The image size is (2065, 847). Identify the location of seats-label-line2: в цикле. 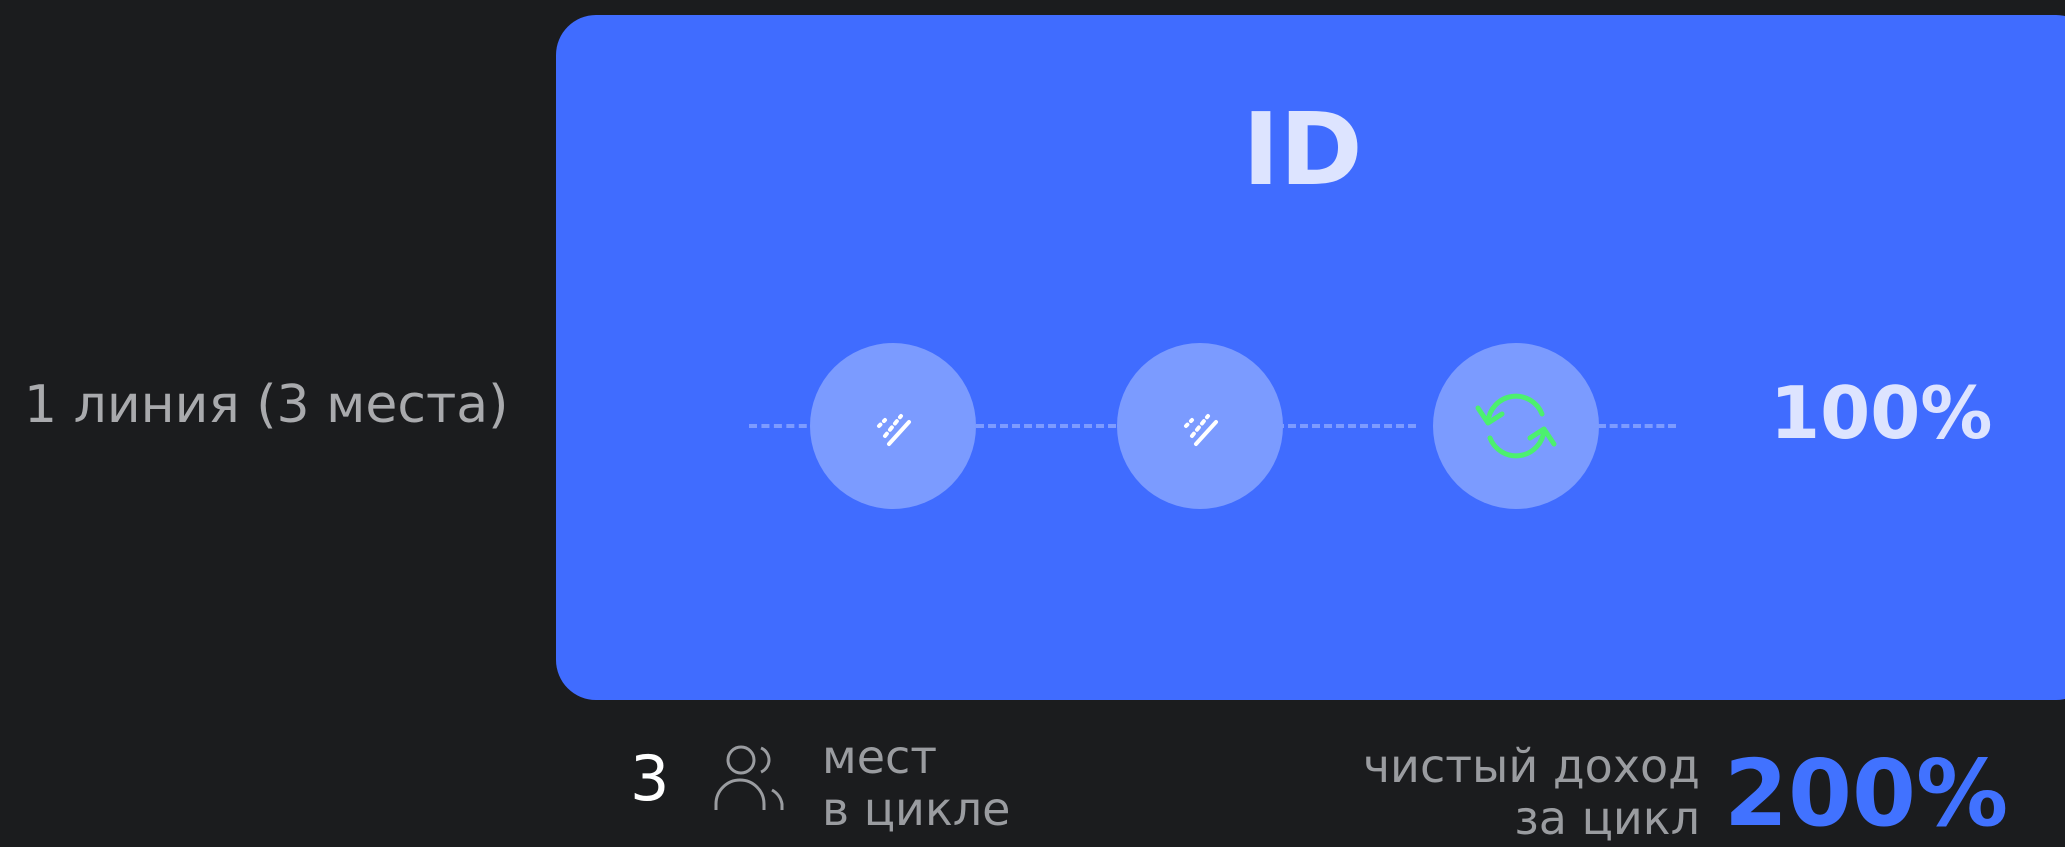
(916, 809).